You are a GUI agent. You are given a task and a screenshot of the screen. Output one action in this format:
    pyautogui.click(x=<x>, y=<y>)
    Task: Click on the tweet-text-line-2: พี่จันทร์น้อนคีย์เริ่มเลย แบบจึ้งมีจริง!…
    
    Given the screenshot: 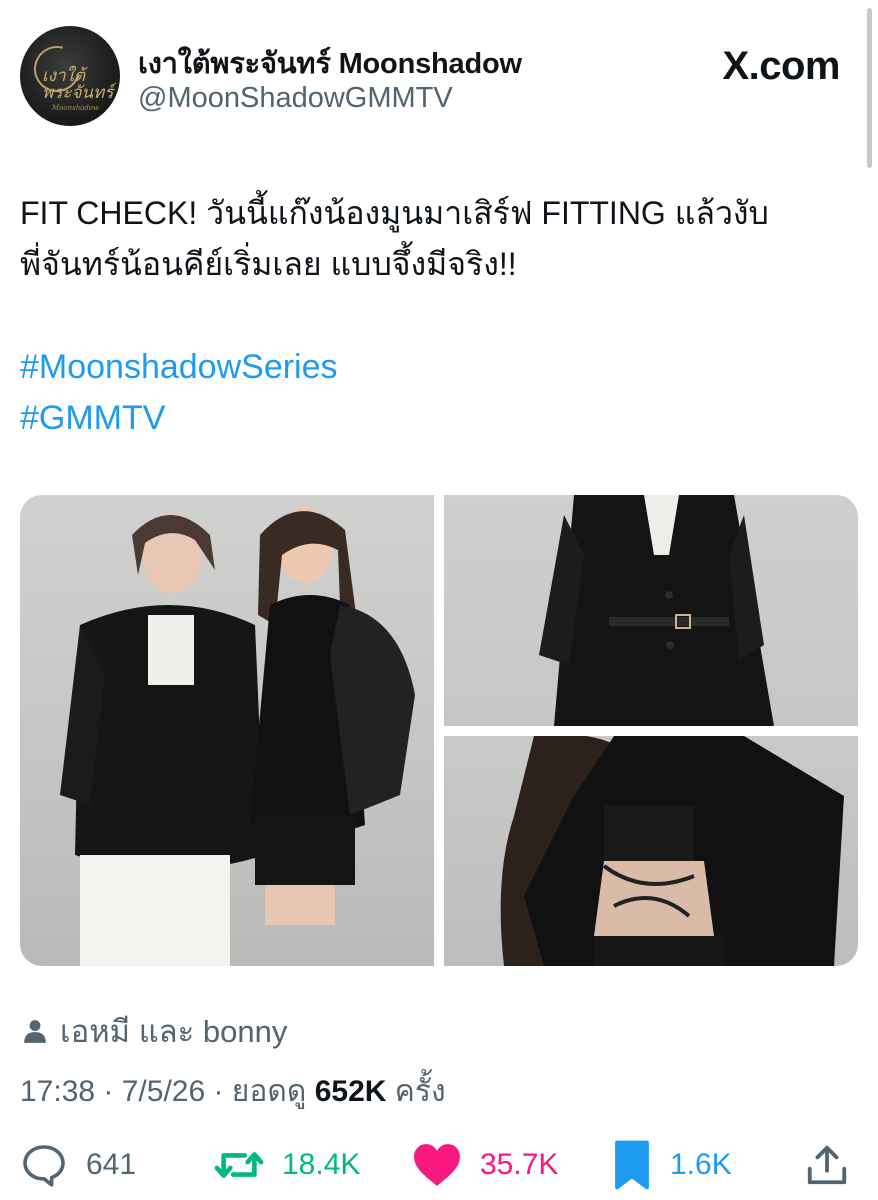 What is the action you would take?
    pyautogui.click(x=268, y=264)
    